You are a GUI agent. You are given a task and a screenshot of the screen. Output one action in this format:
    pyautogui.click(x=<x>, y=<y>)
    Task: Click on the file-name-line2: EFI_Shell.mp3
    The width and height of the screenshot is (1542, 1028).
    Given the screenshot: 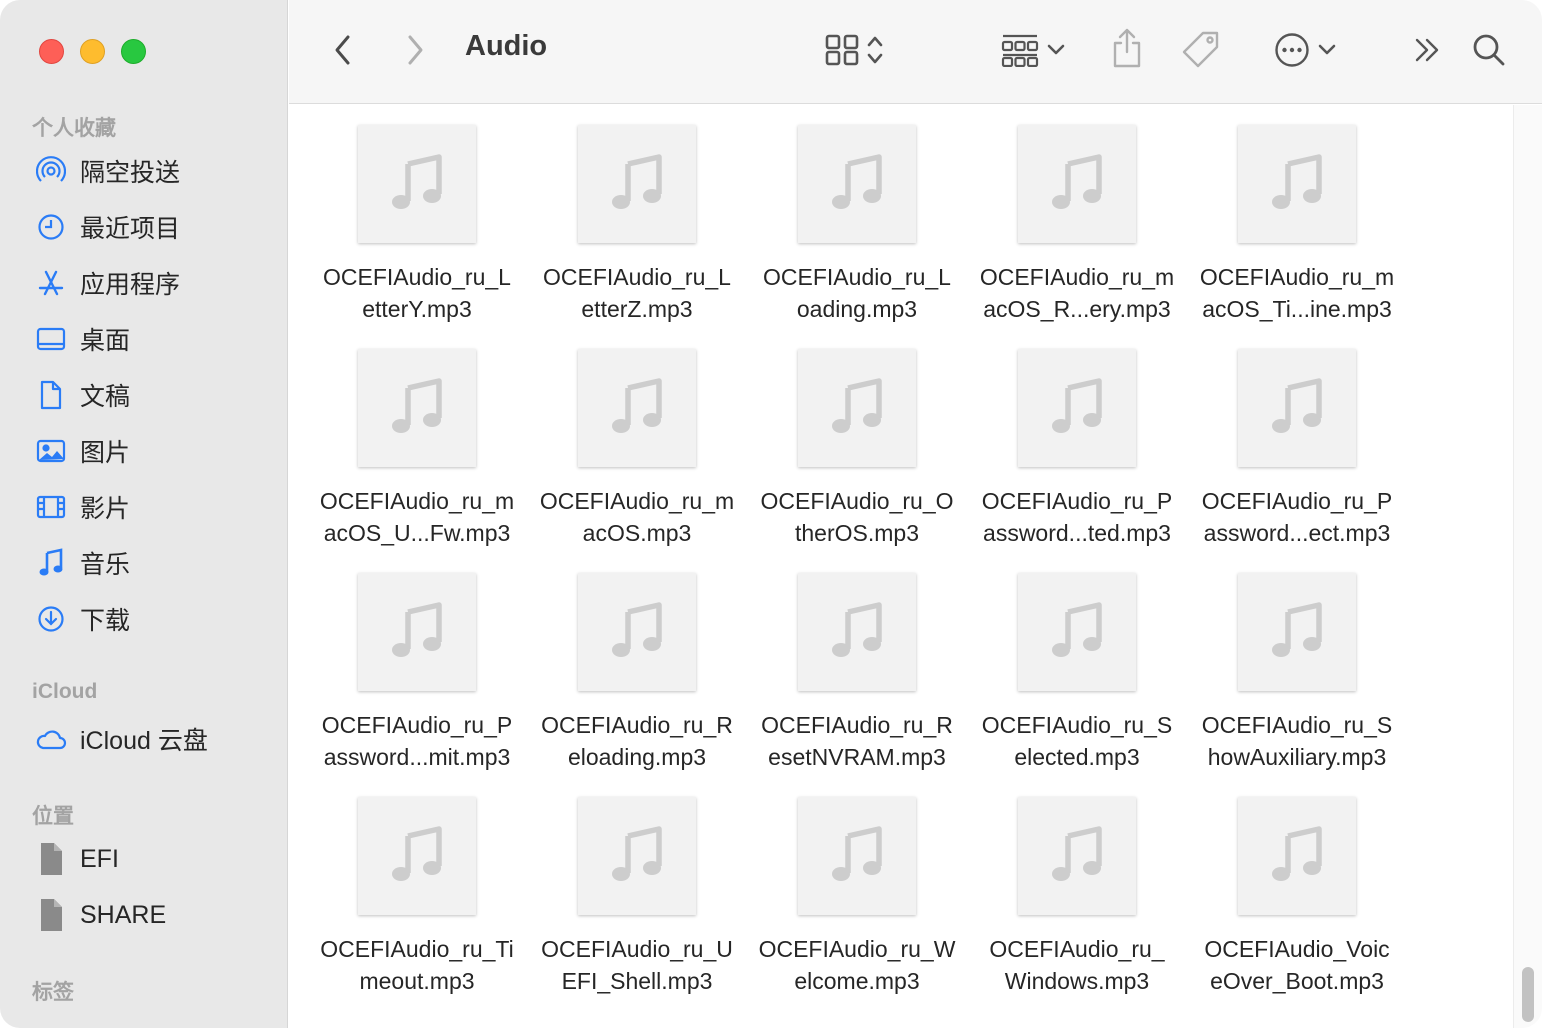 What is the action you would take?
    pyautogui.click(x=637, y=981)
    